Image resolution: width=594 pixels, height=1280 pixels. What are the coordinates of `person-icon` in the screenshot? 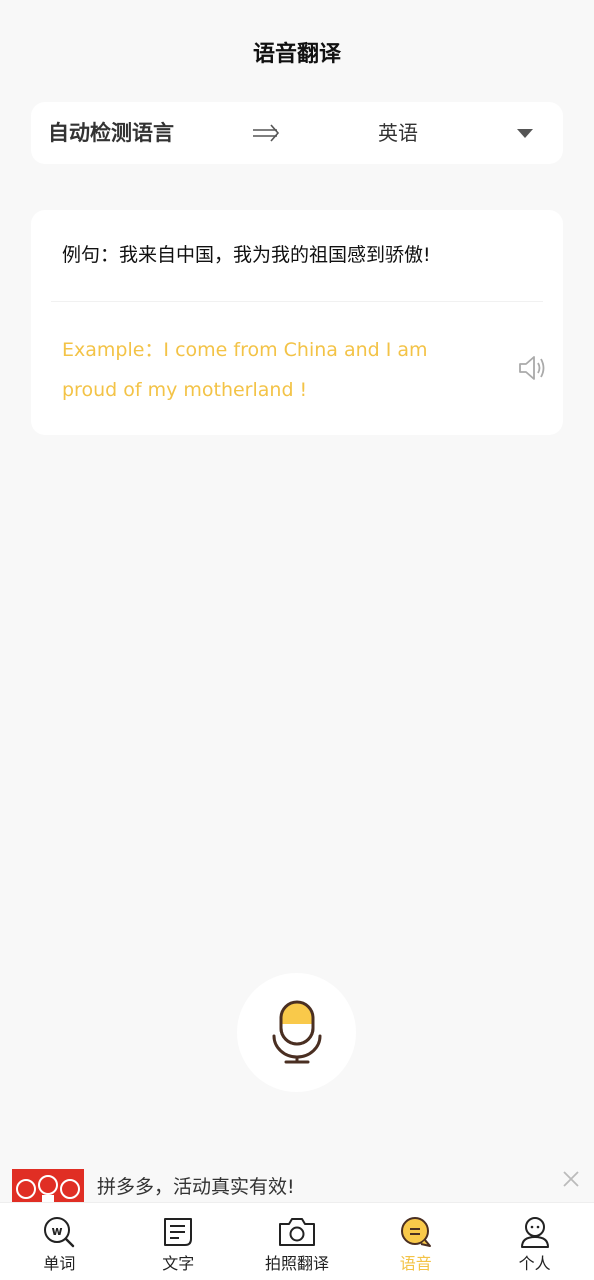 It's located at (534, 1232).